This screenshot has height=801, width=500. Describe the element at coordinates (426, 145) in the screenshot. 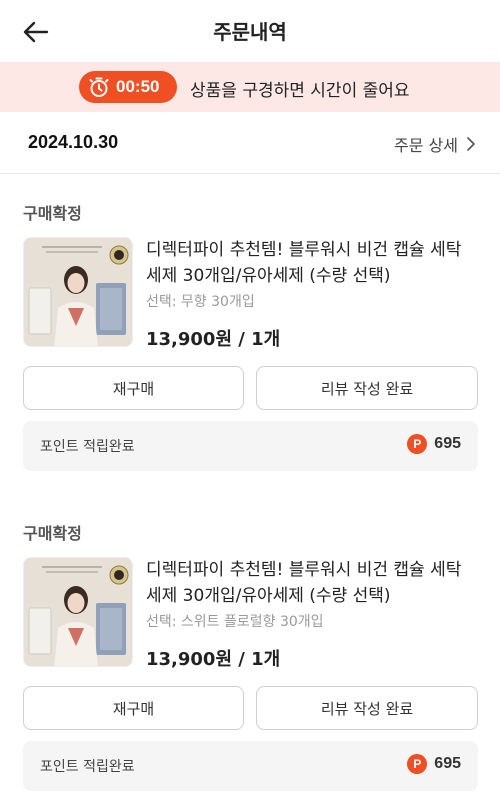

I see `order-detail-label: 주문 상세` at that location.